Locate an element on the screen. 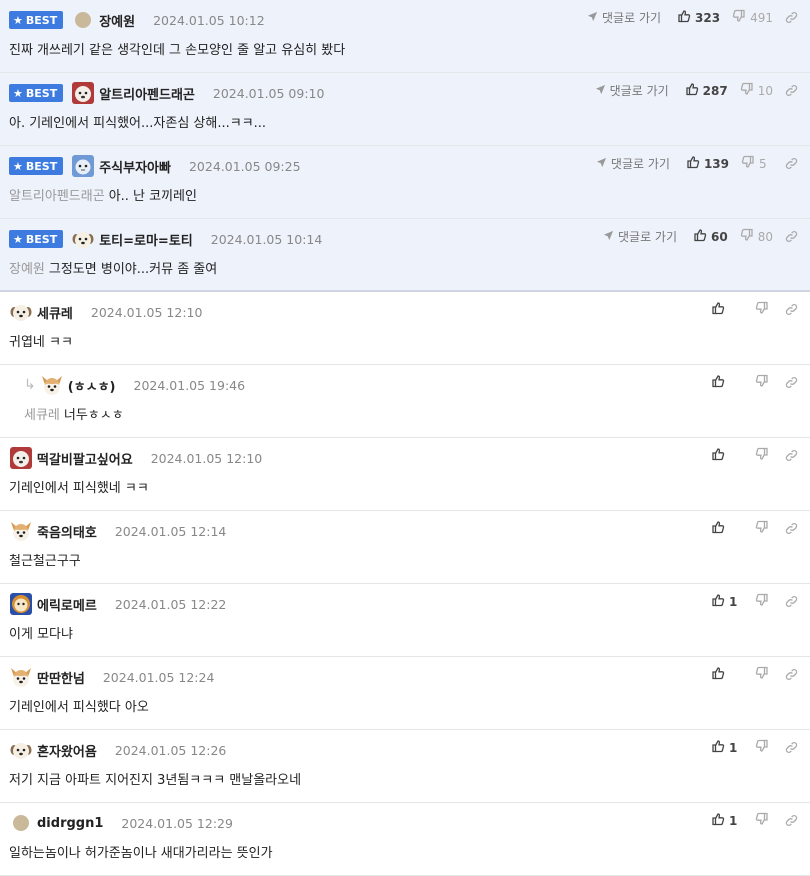  nickname: 주식부자아빠 is located at coordinates (135, 166).